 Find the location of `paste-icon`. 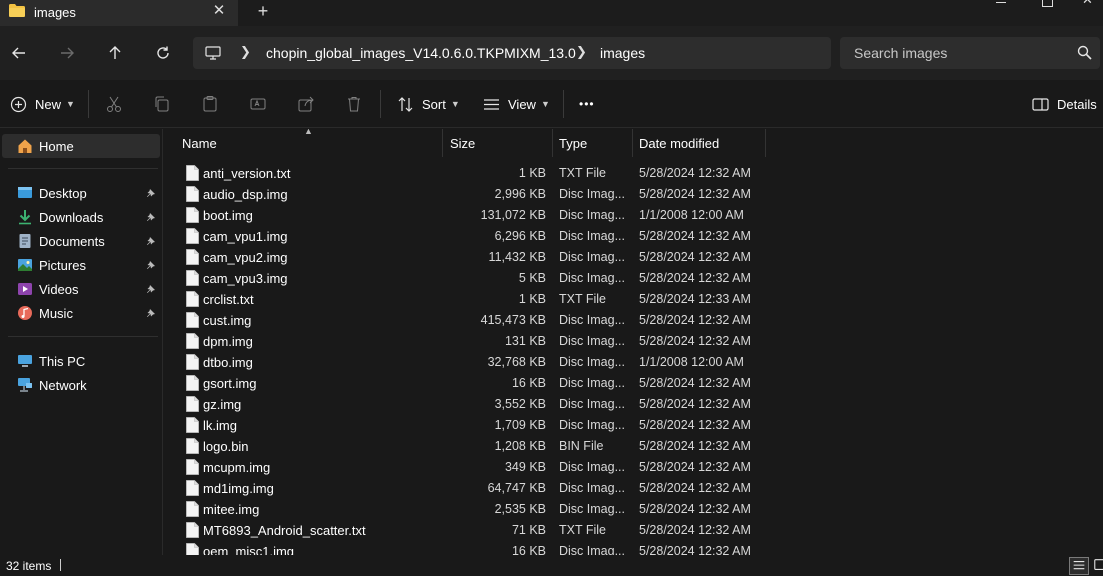

paste-icon is located at coordinates (210, 104).